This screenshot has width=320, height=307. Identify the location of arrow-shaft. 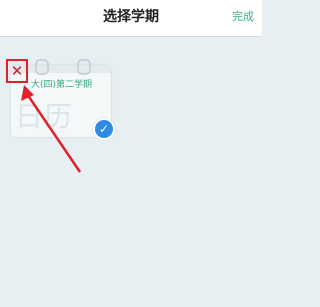
(53, 133).